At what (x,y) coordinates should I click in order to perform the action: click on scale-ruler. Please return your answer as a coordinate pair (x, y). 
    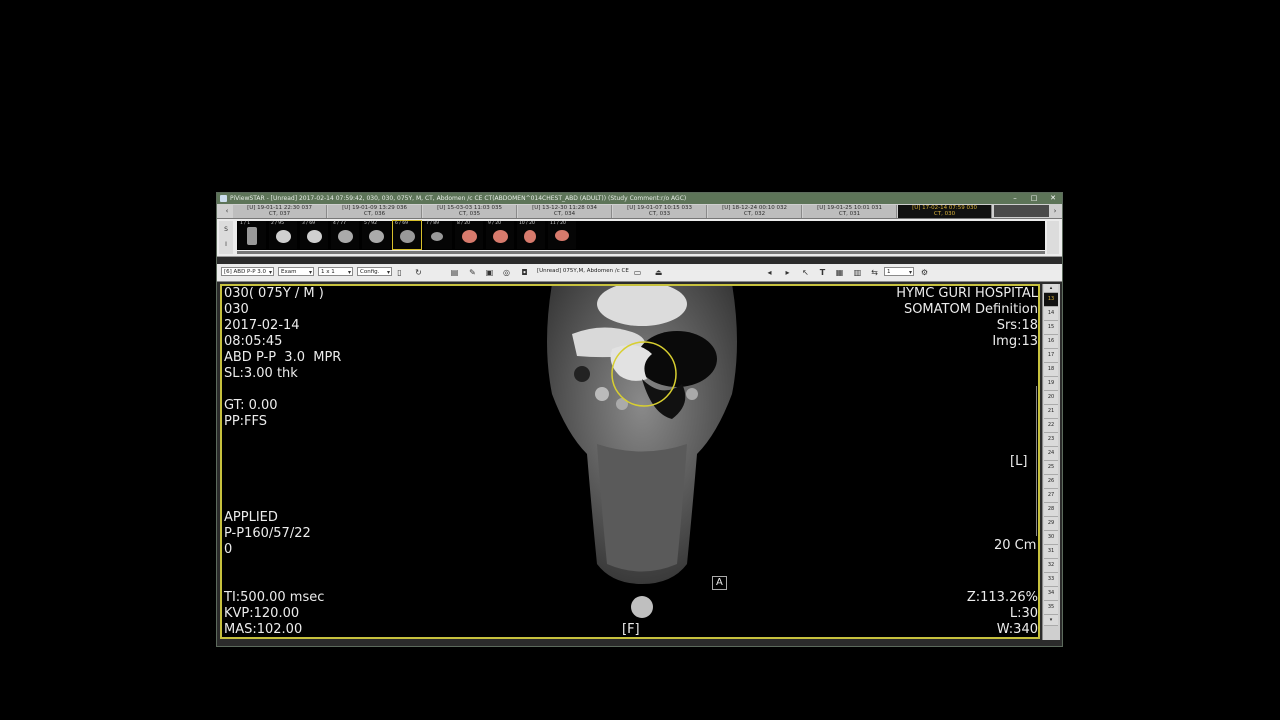
    Looking at the image, I should click on (1035, 461).